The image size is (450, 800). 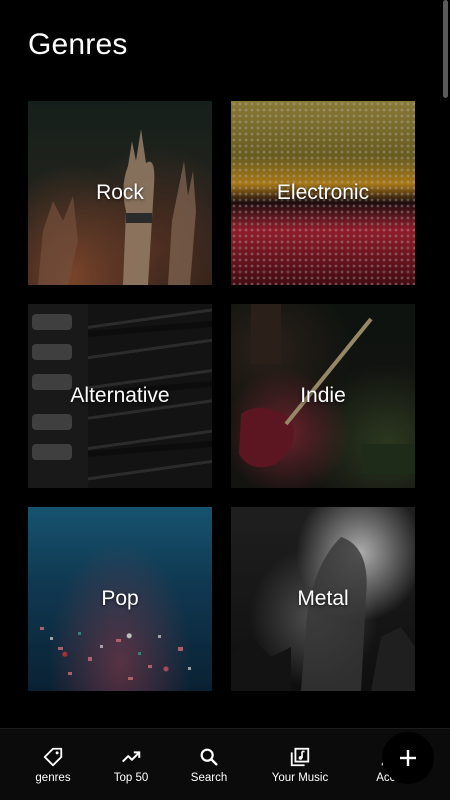 I want to click on nav-item-your-music: Your Music, so click(x=300, y=764).